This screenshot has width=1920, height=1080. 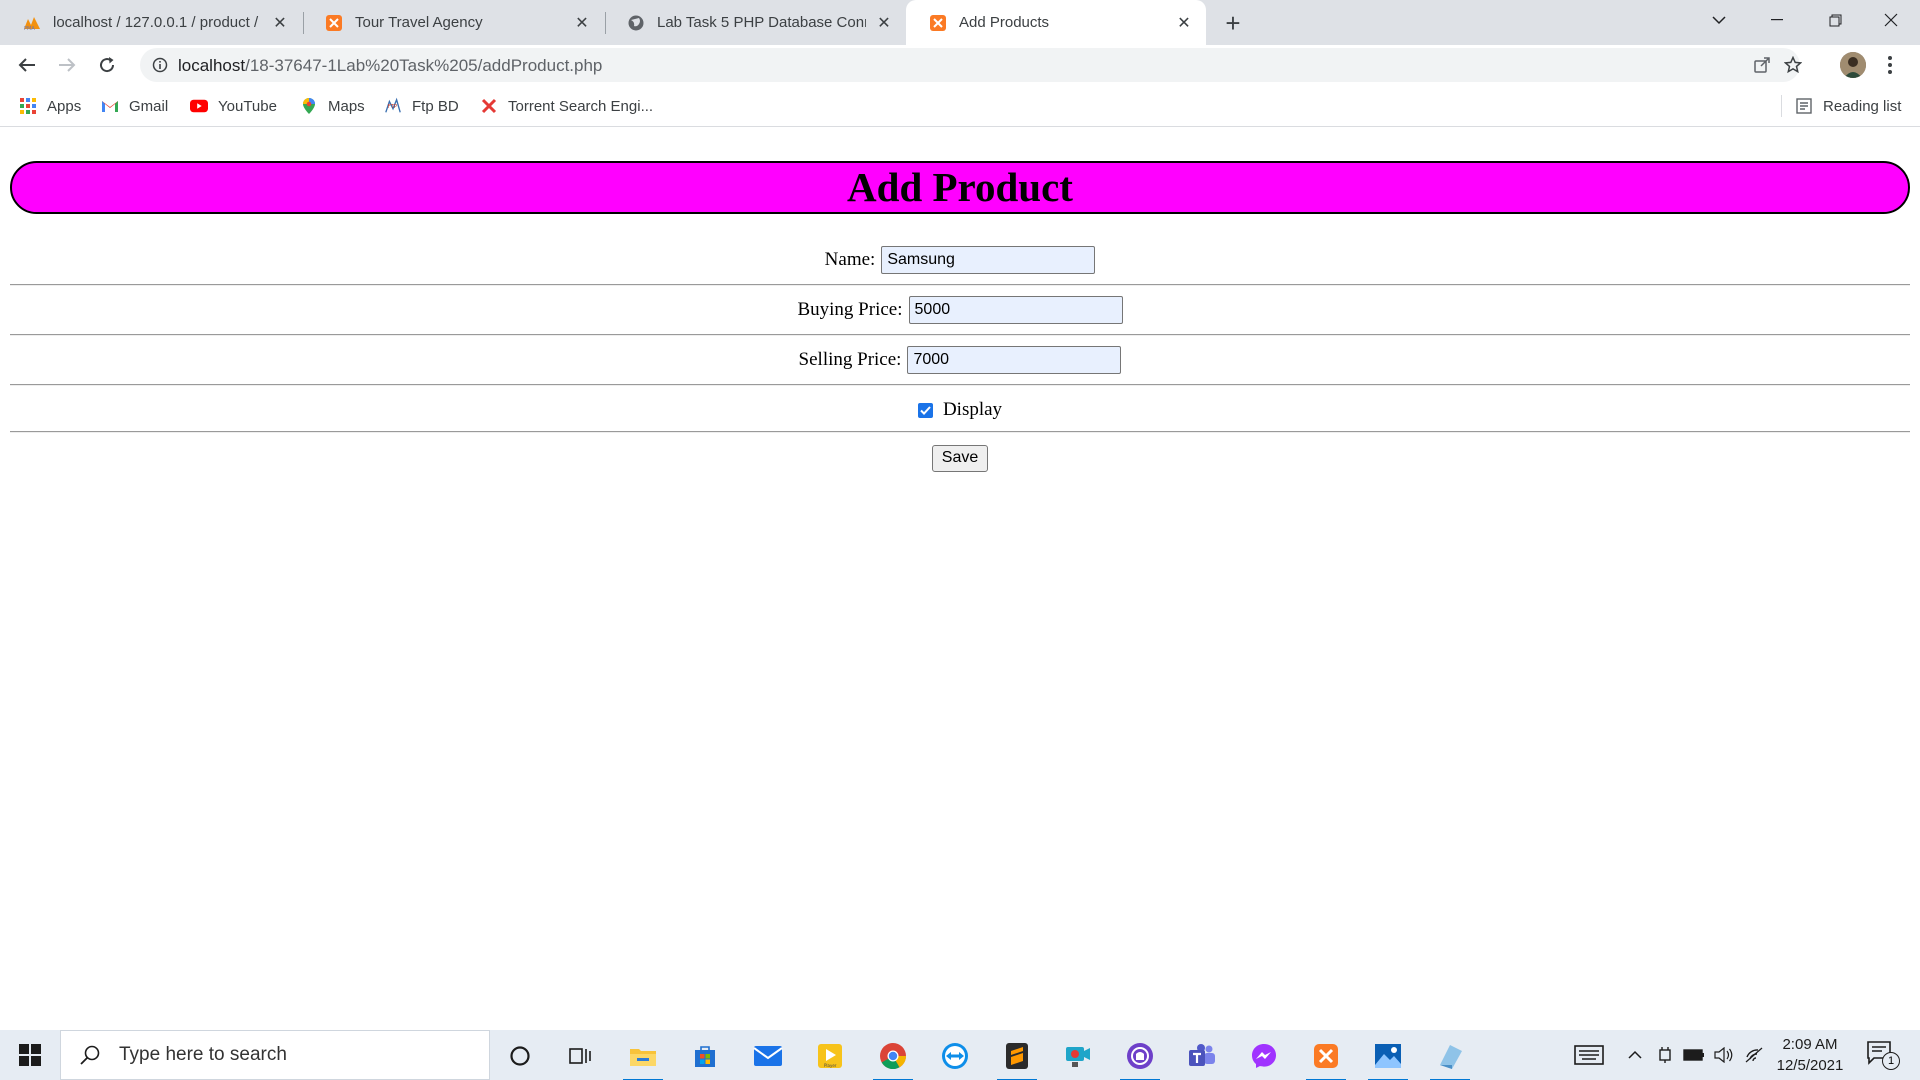 I want to click on url-path: /18-37647-1Lab%20Task%205/addProduct.php, so click(x=424, y=65).